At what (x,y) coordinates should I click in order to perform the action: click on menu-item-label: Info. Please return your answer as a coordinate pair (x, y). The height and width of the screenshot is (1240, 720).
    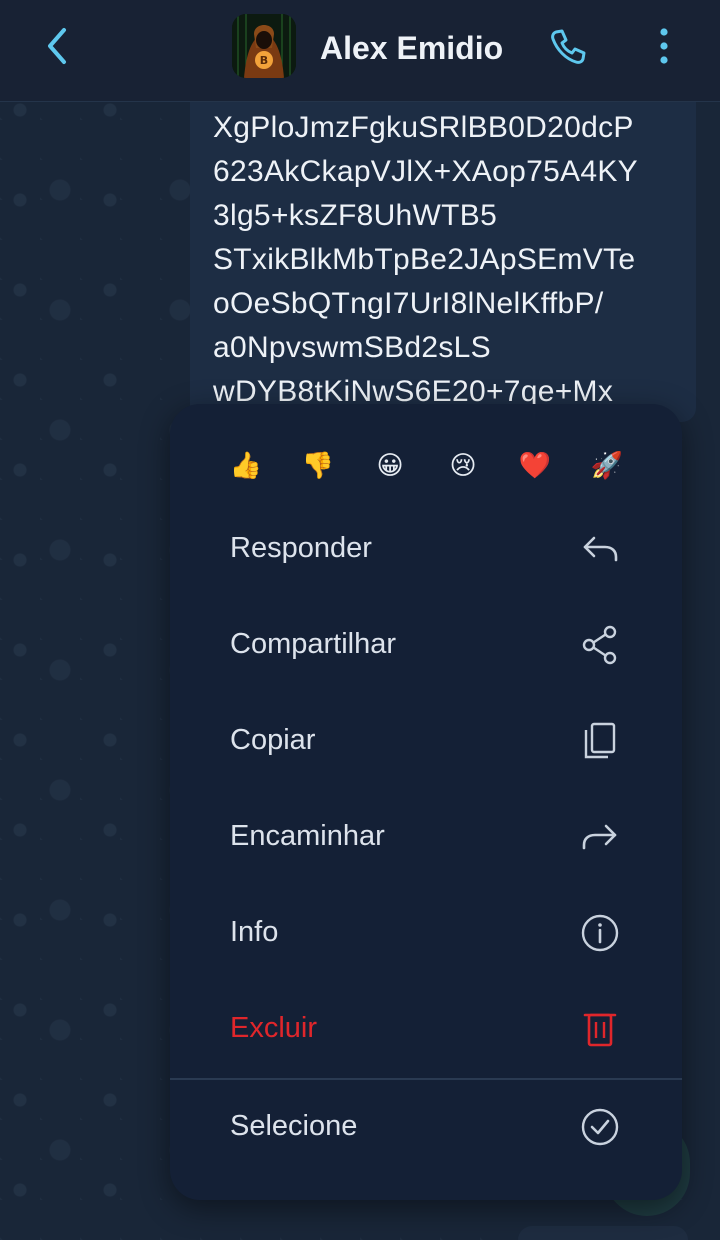
    Looking at the image, I should click on (254, 932).